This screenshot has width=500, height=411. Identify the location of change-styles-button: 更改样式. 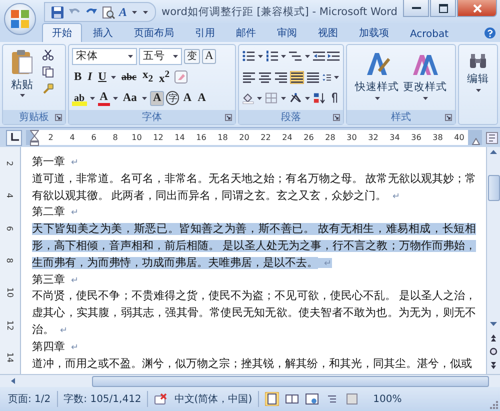
(425, 78).